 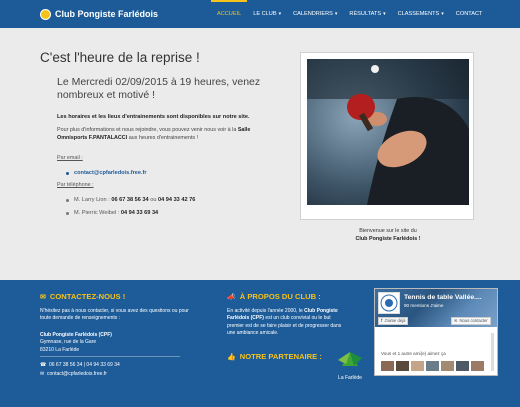 I want to click on phone-icon: ☎, so click(x=43, y=365).